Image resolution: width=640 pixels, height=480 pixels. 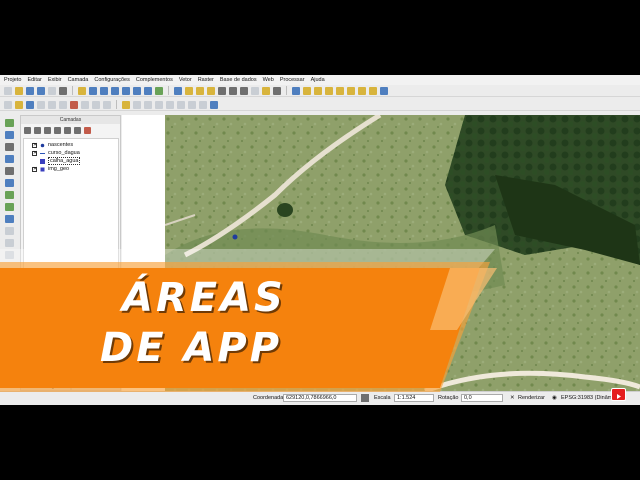 I want to click on add-delimited-text-icon, so click(x=9, y=231).